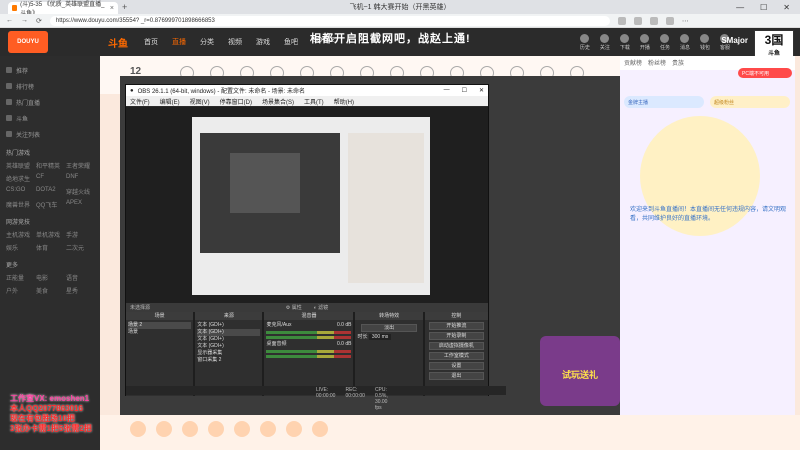 This screenshot has height=450, width=800. I want to click on exit-button: 退出, so click(456, 376).